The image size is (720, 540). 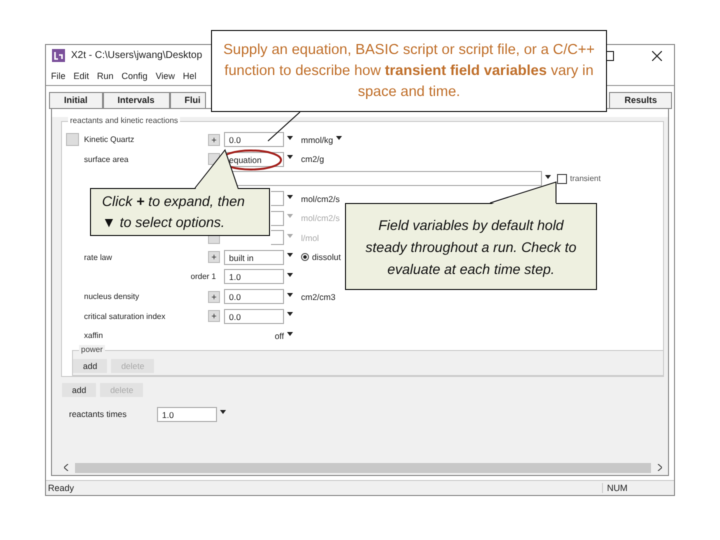 I want to click on field-label: rate law, so click(x=99, y=257).